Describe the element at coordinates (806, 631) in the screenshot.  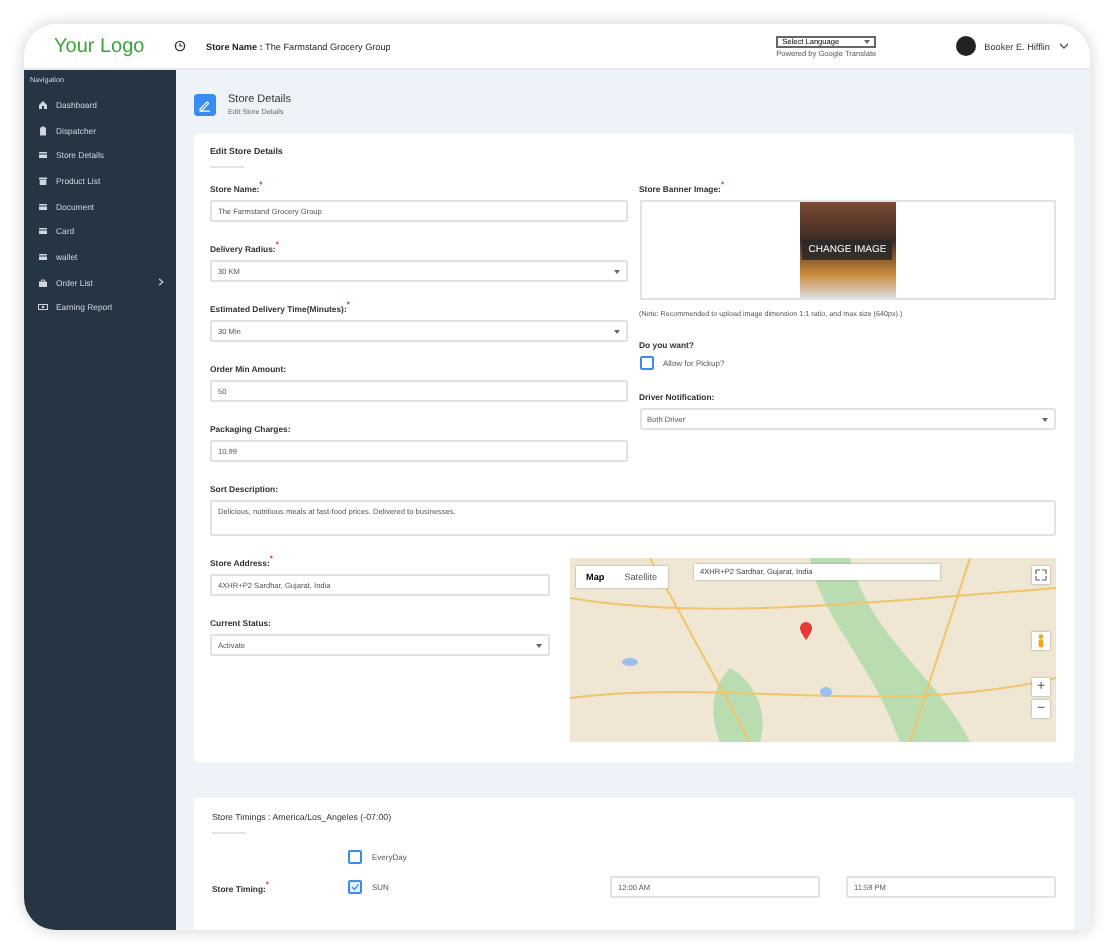
I see `map-pin-icon` at that location.